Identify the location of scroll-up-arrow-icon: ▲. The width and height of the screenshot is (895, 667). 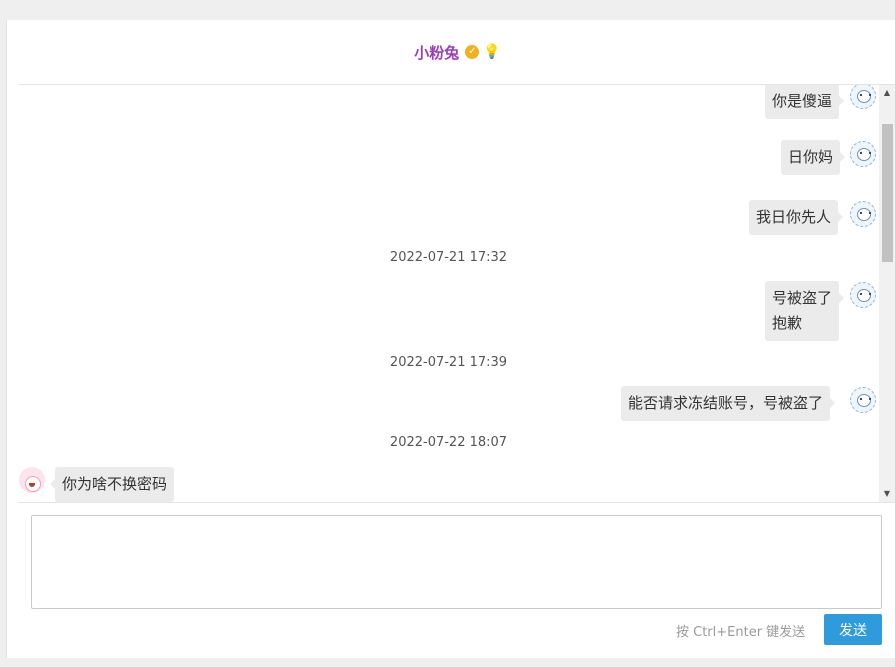
(887, 93).